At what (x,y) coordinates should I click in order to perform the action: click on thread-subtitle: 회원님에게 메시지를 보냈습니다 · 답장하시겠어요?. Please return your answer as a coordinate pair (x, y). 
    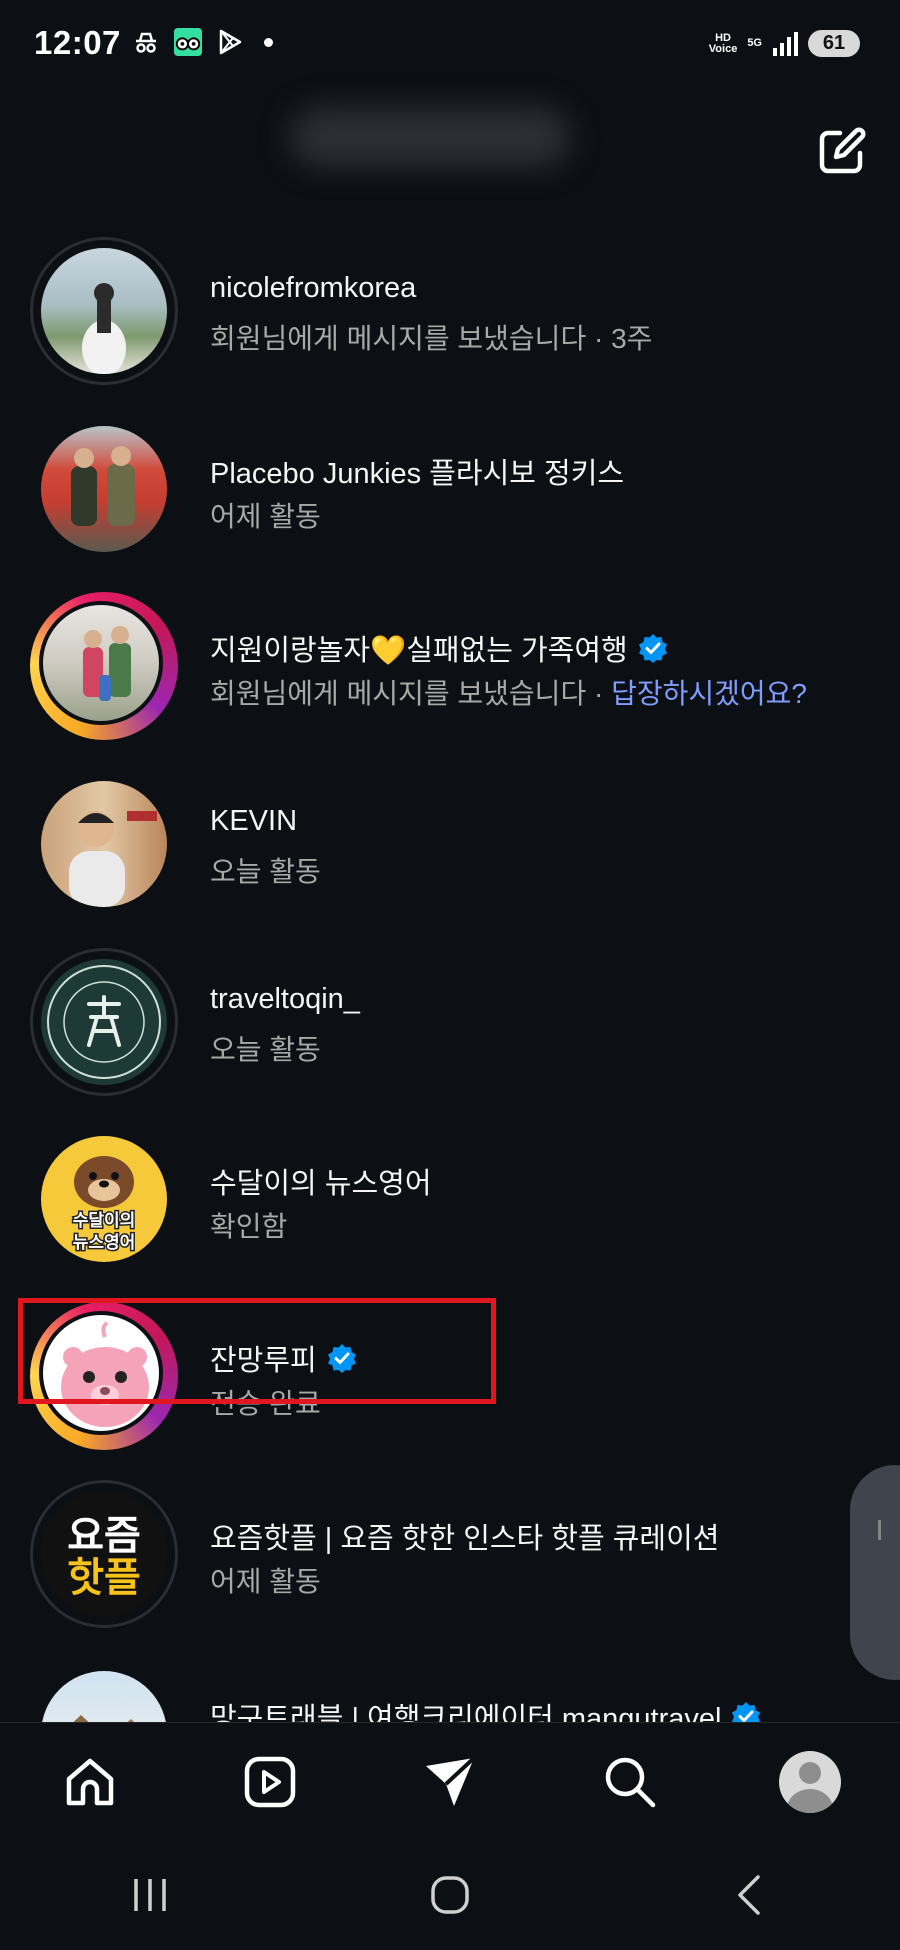
    Looking at the image, I should click on (508, 693).